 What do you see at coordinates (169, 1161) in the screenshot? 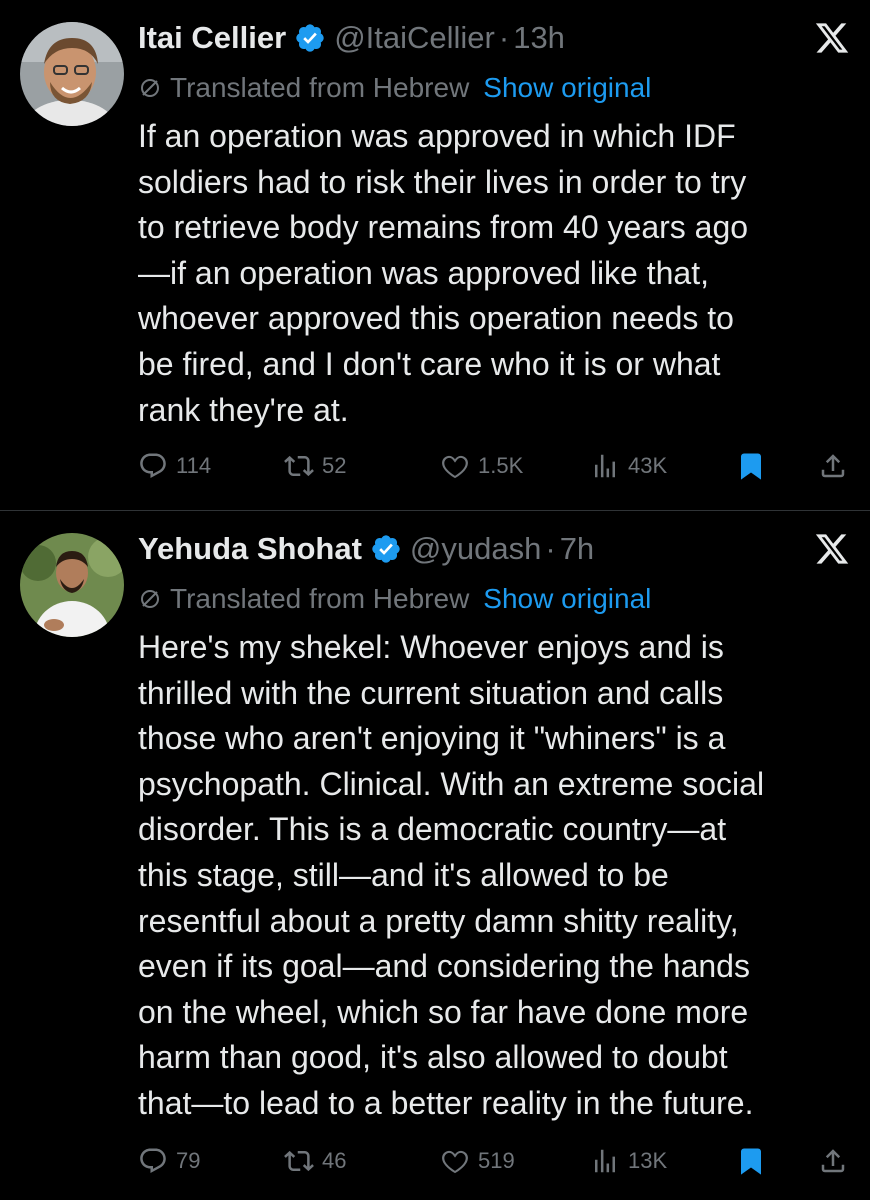
I see `reply-button: 79` at bounding box center [169, 1161].